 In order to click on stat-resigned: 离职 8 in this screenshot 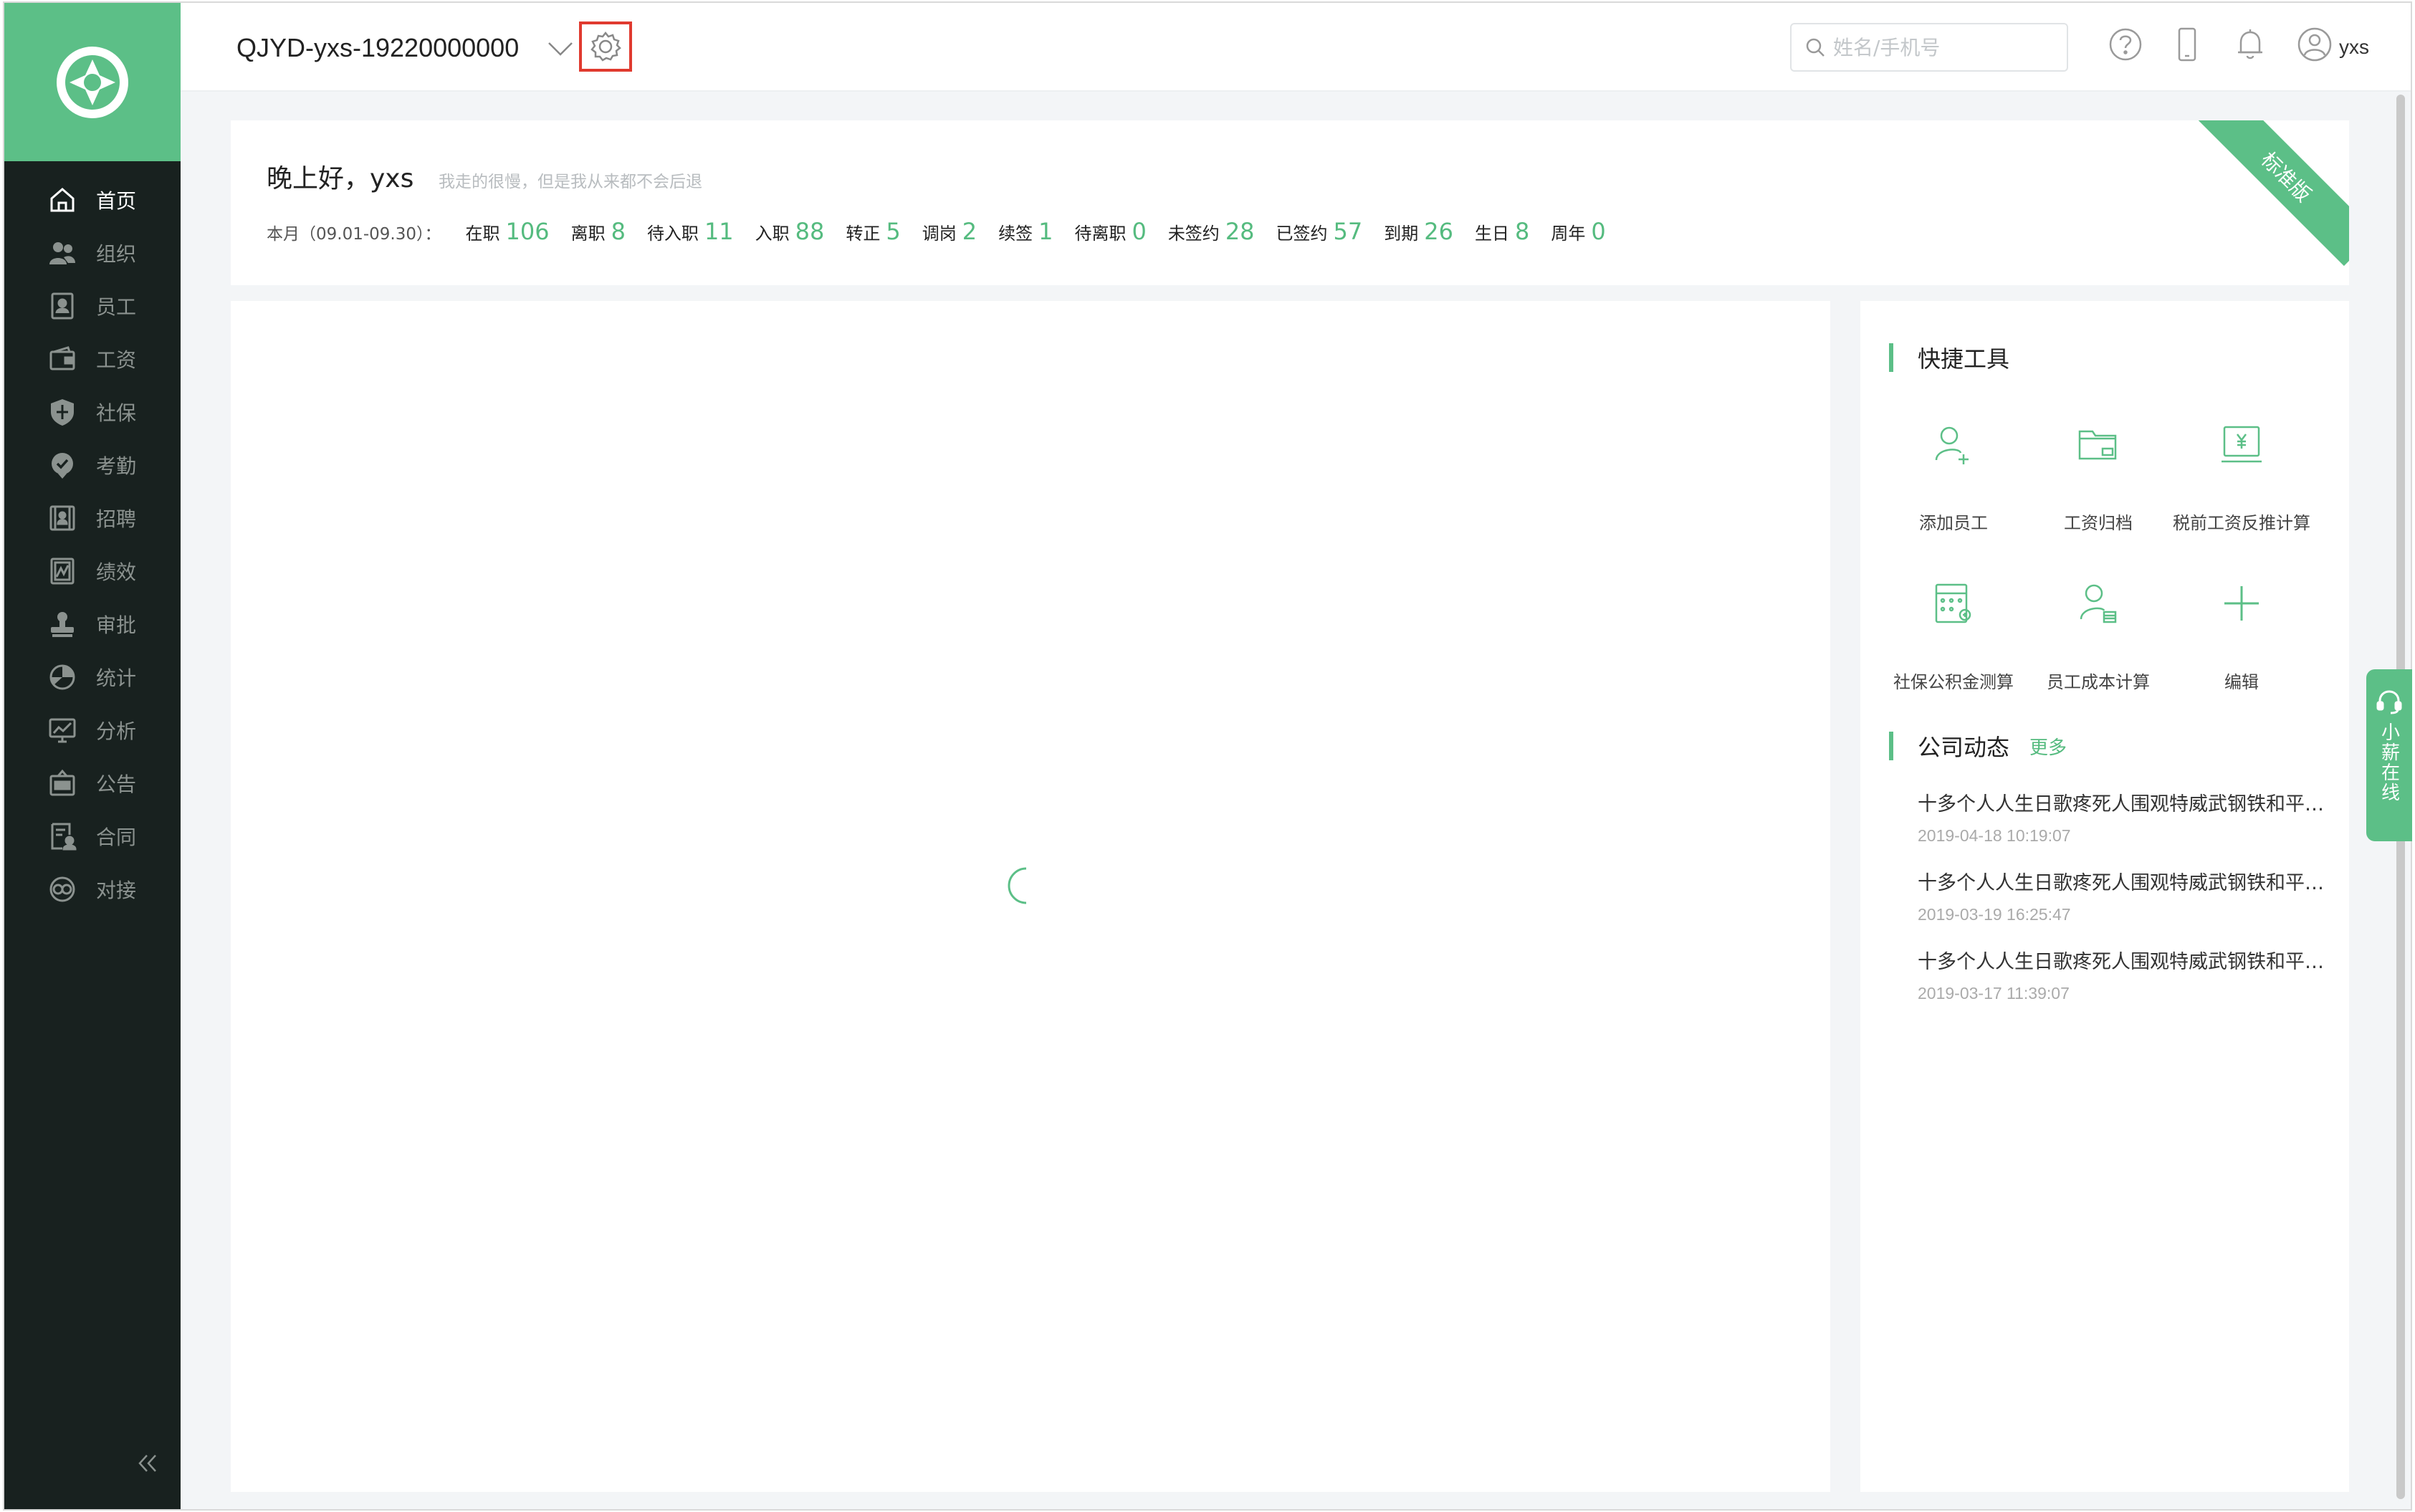, I will do `click(598, 231)`.